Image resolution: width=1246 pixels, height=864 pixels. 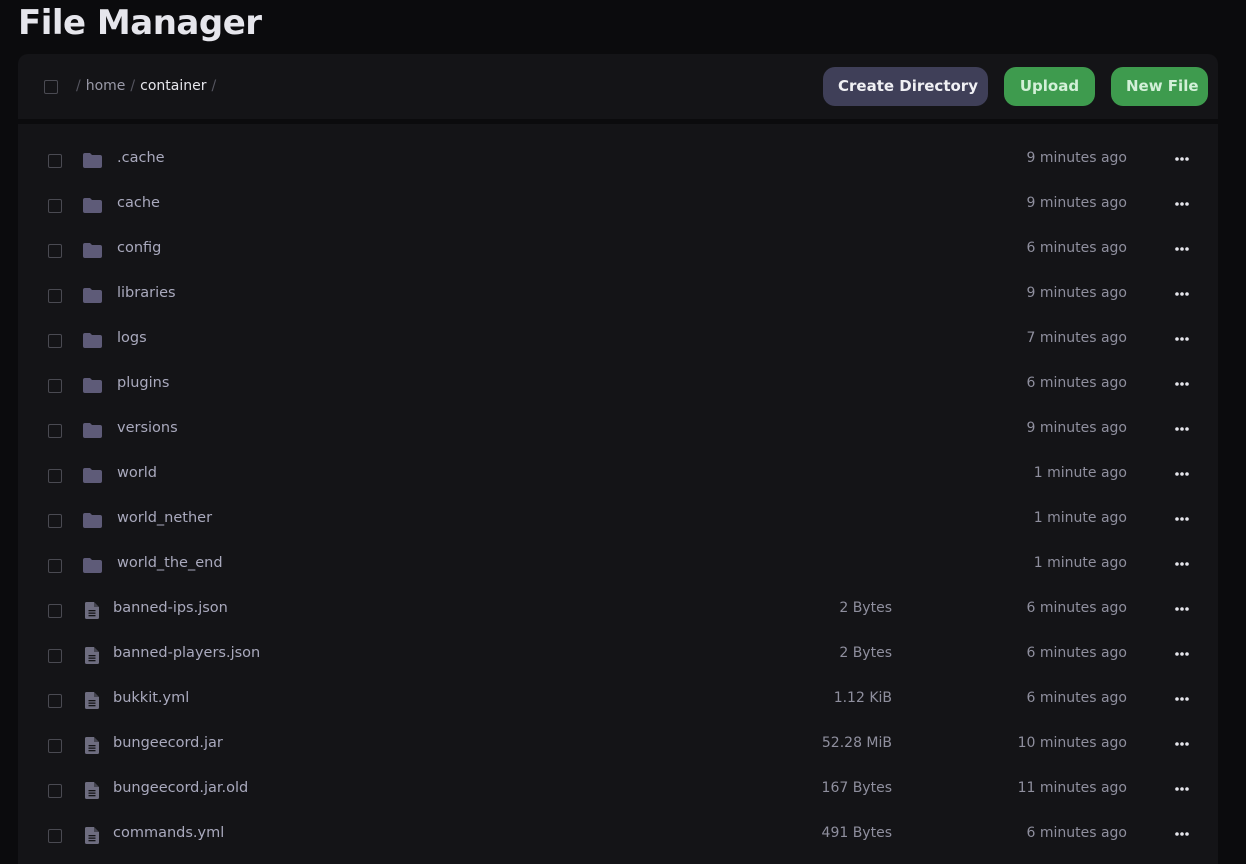 I want to click on breadcrumb: / home / container /, so click(x=148, y=86).